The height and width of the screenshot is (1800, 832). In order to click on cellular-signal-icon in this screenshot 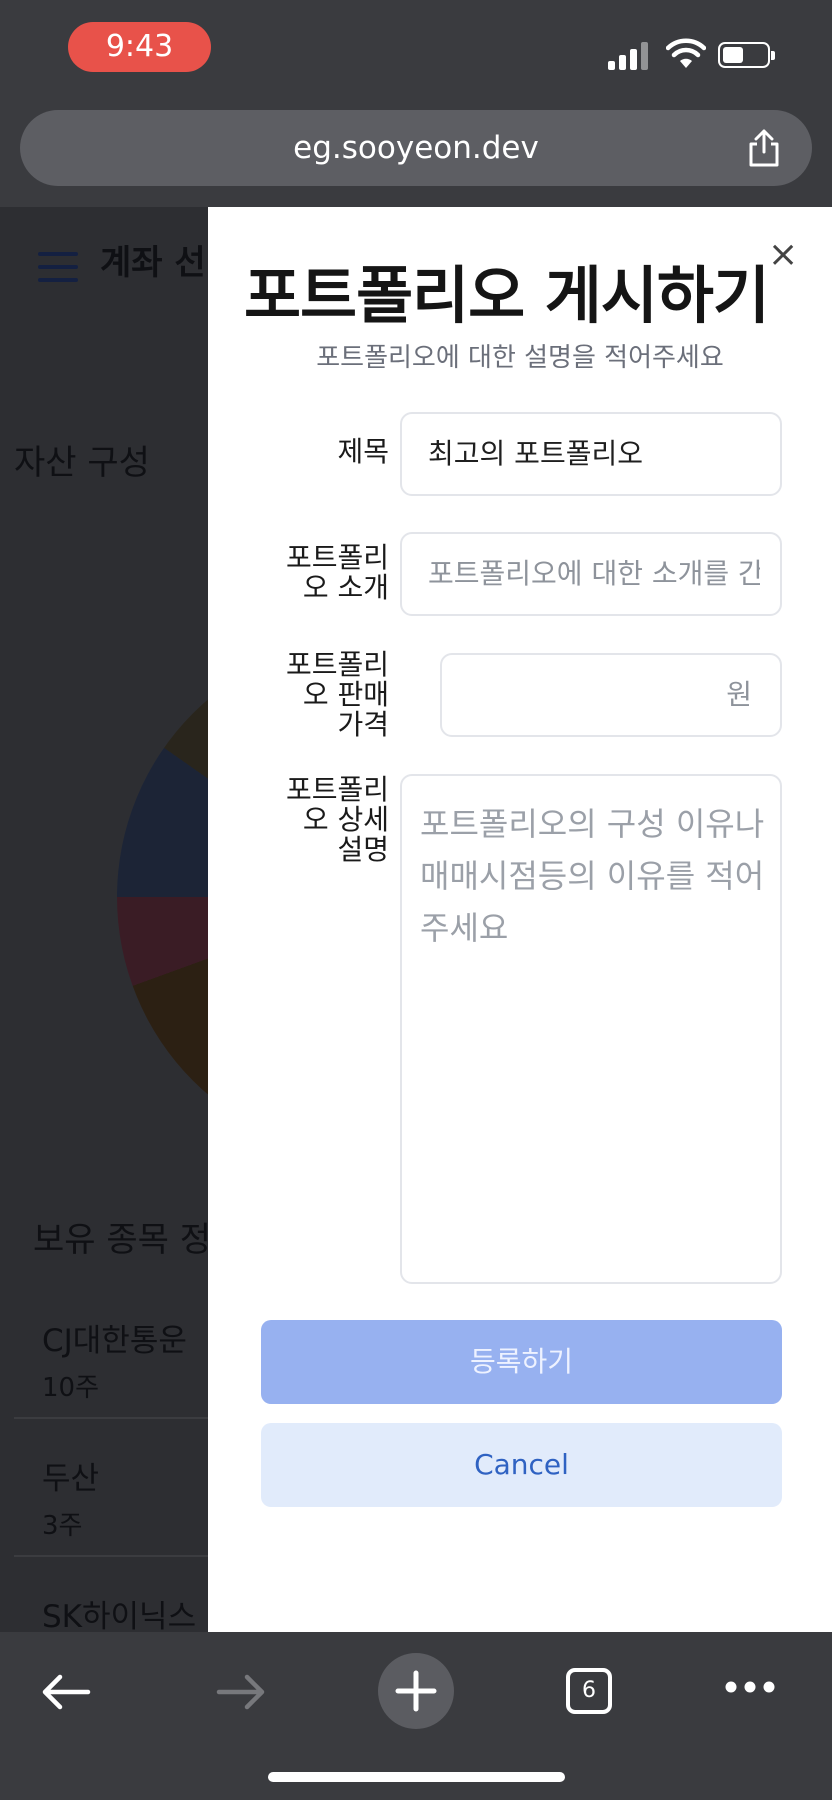, I will do `click(629, 56)`.